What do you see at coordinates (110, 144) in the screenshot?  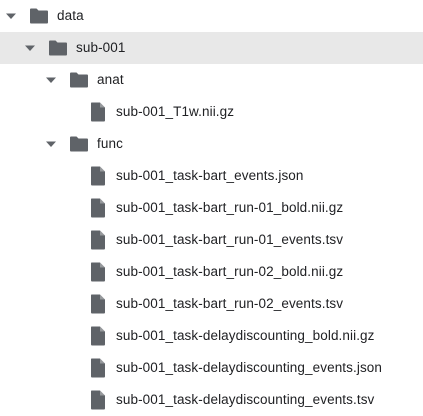 I see `tree-item-label: func` at bounding box center [110, 144].